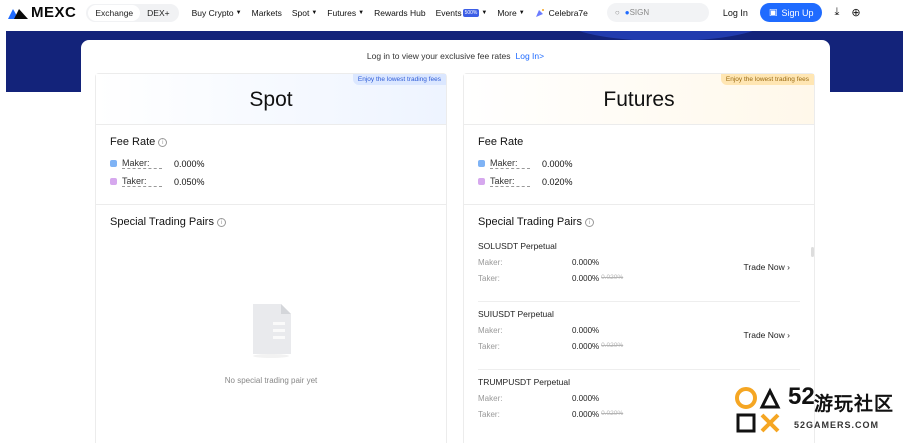 This screenshot has height=443, width=910. Describe the element at coordinates (267, 13) in the screenshot. I see `nav-markets: Markets` at that location.